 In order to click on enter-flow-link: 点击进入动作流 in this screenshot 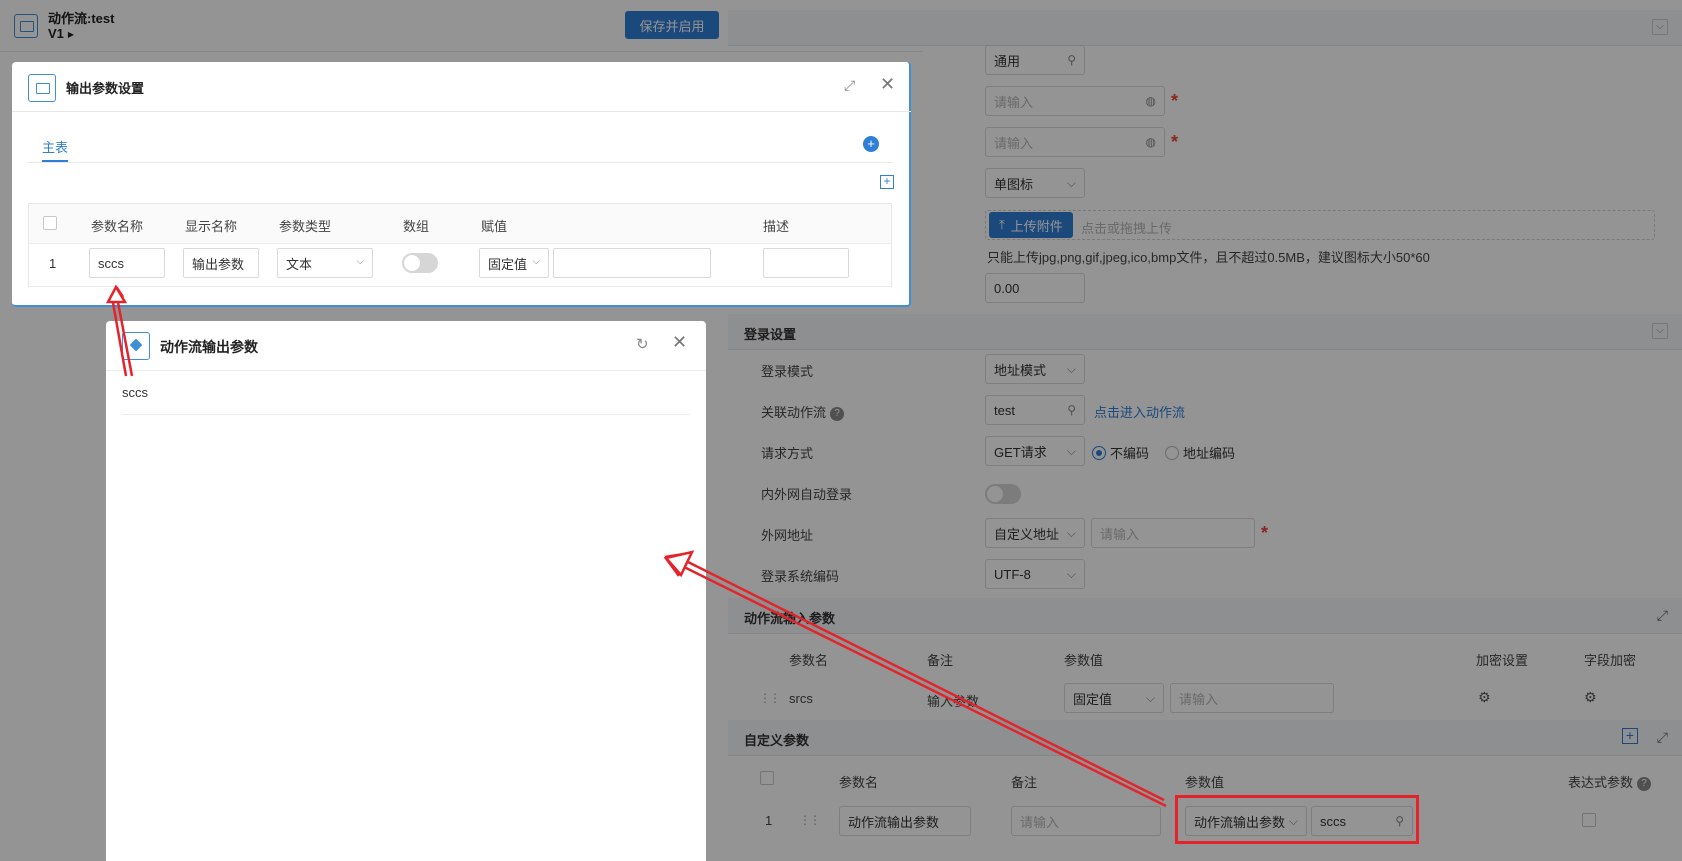, I will do `click(1139, 411)`.